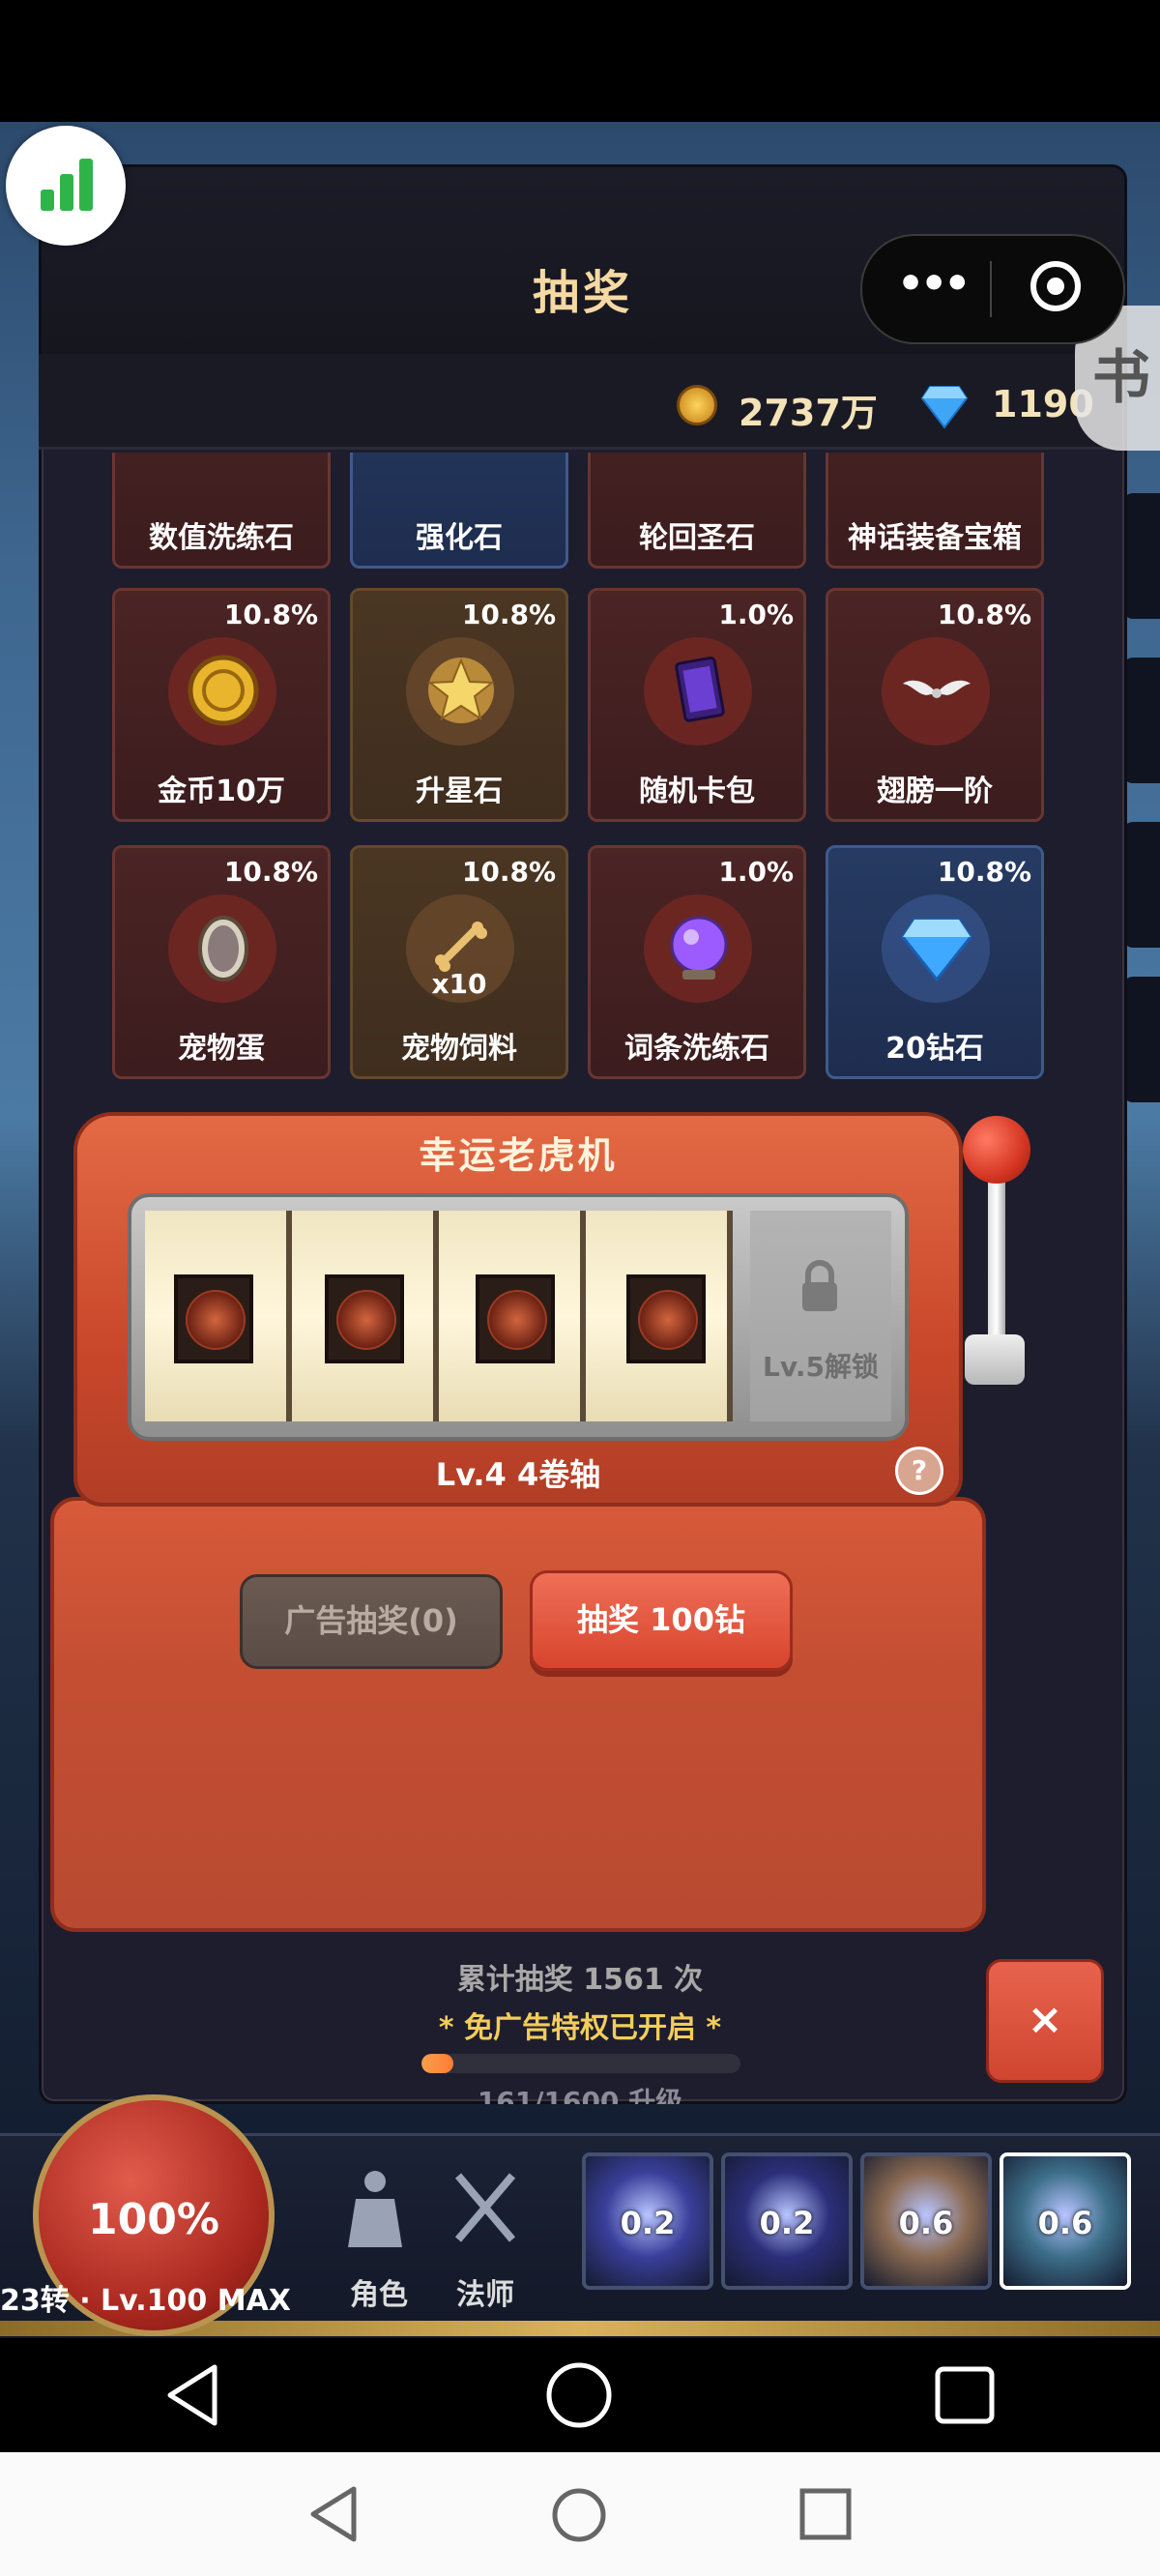 The width and height of the screenshot is (1160, 2576). I want to click on upgrade-progress-fill, so click(437, 2063).